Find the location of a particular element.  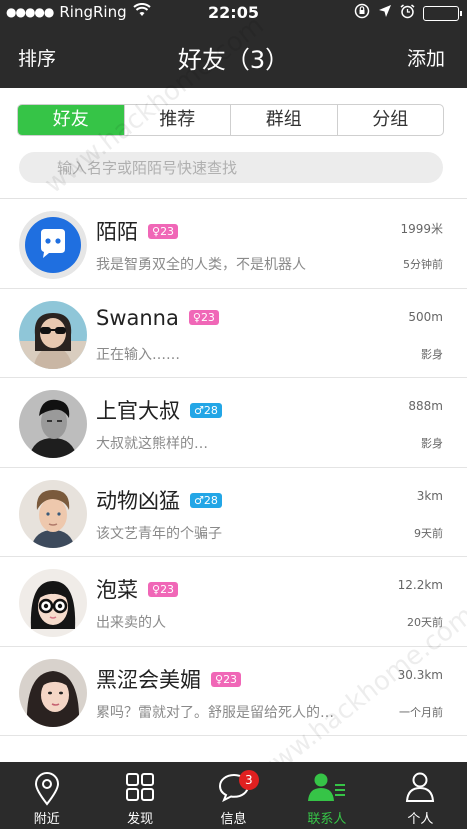

search-input is located at coordinates (231, 167).